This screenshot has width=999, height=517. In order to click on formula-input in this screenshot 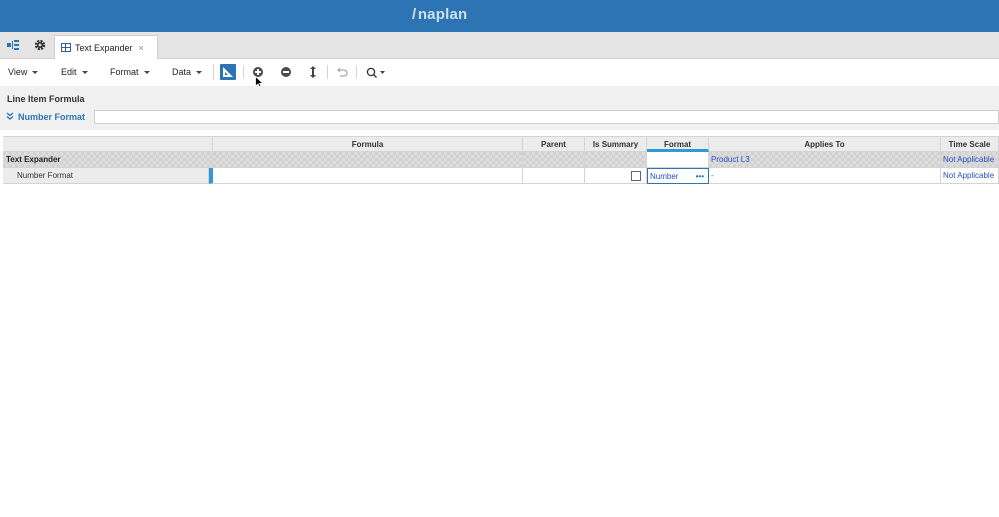, I will do `click(546, 117)`.